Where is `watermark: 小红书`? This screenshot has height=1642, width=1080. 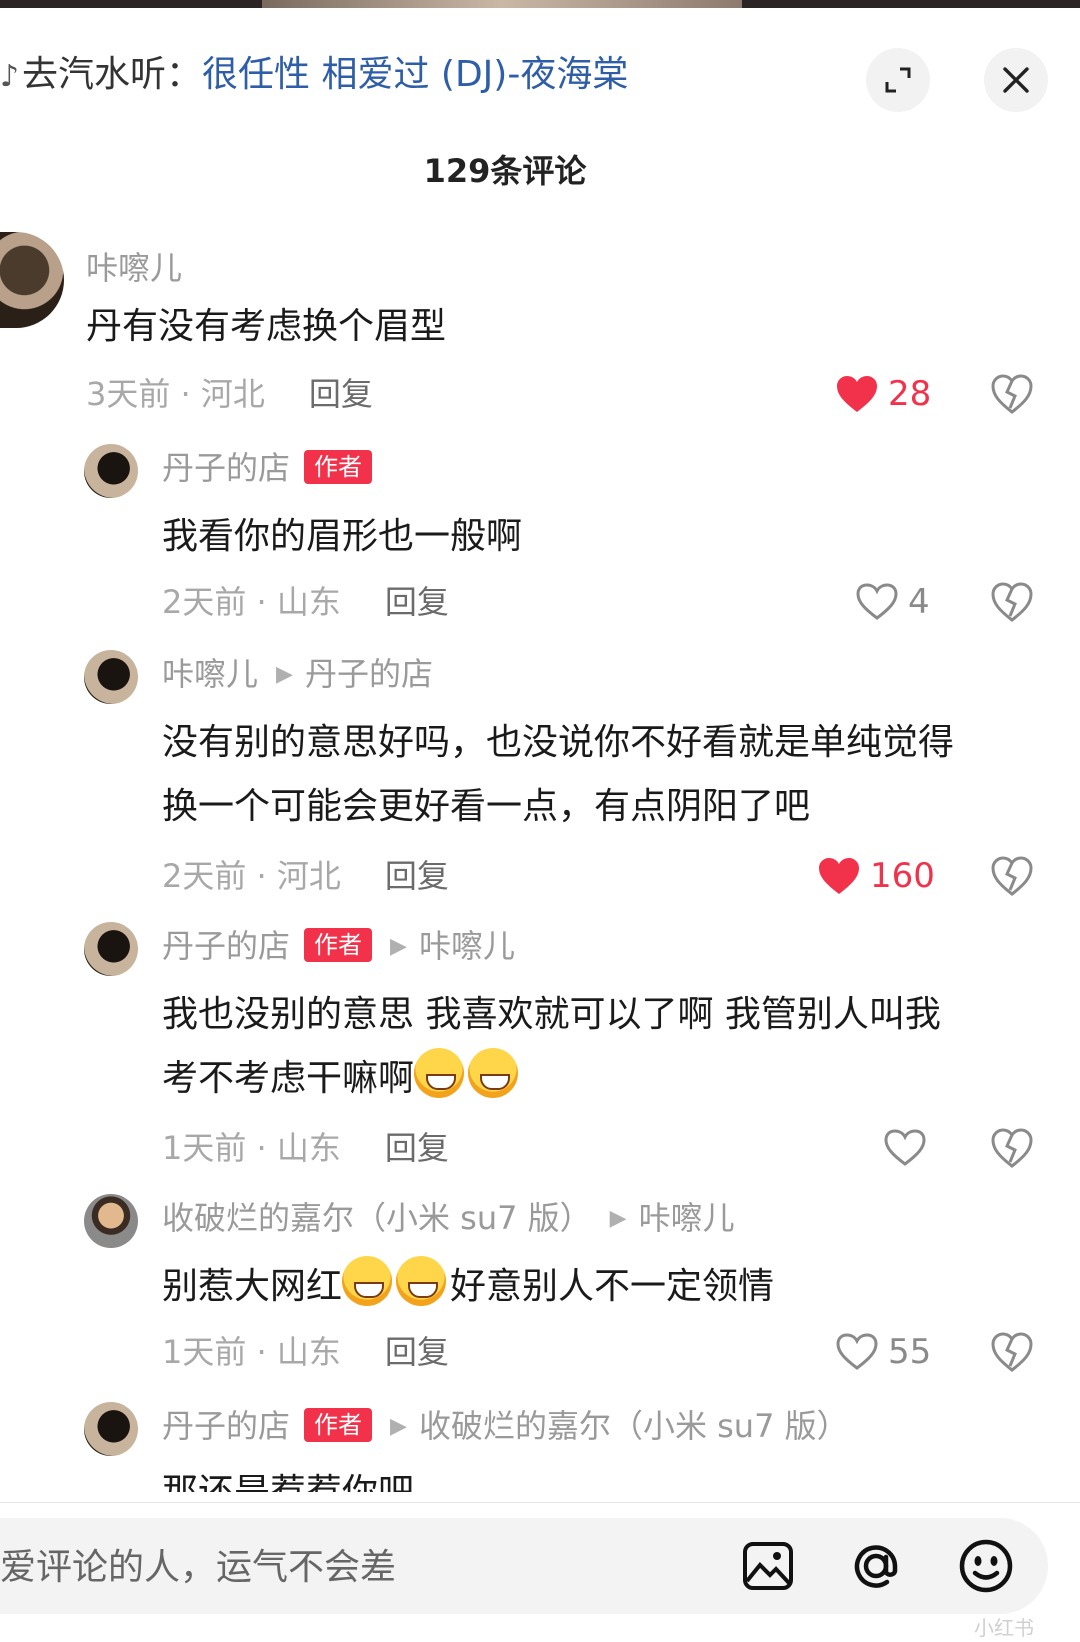 watermark: 小红书 is located at coordinates (1004, 1628).